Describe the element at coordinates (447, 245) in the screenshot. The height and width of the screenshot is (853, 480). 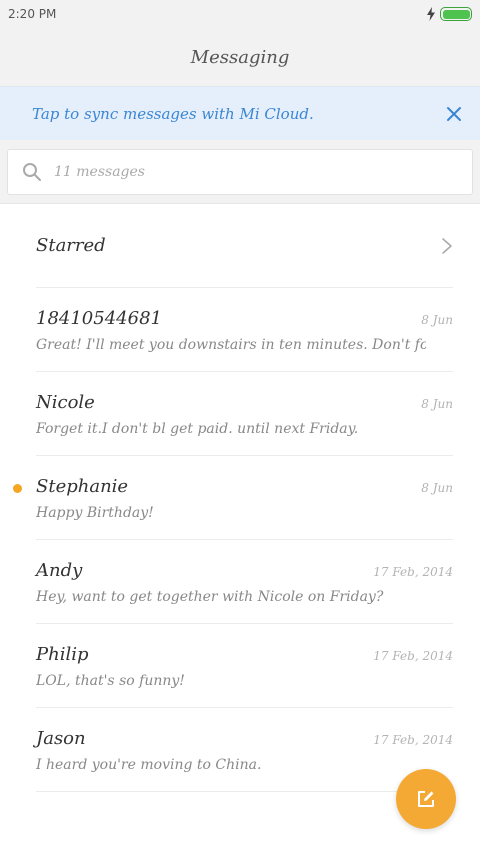
I see `chevron-right-icon` at that location.